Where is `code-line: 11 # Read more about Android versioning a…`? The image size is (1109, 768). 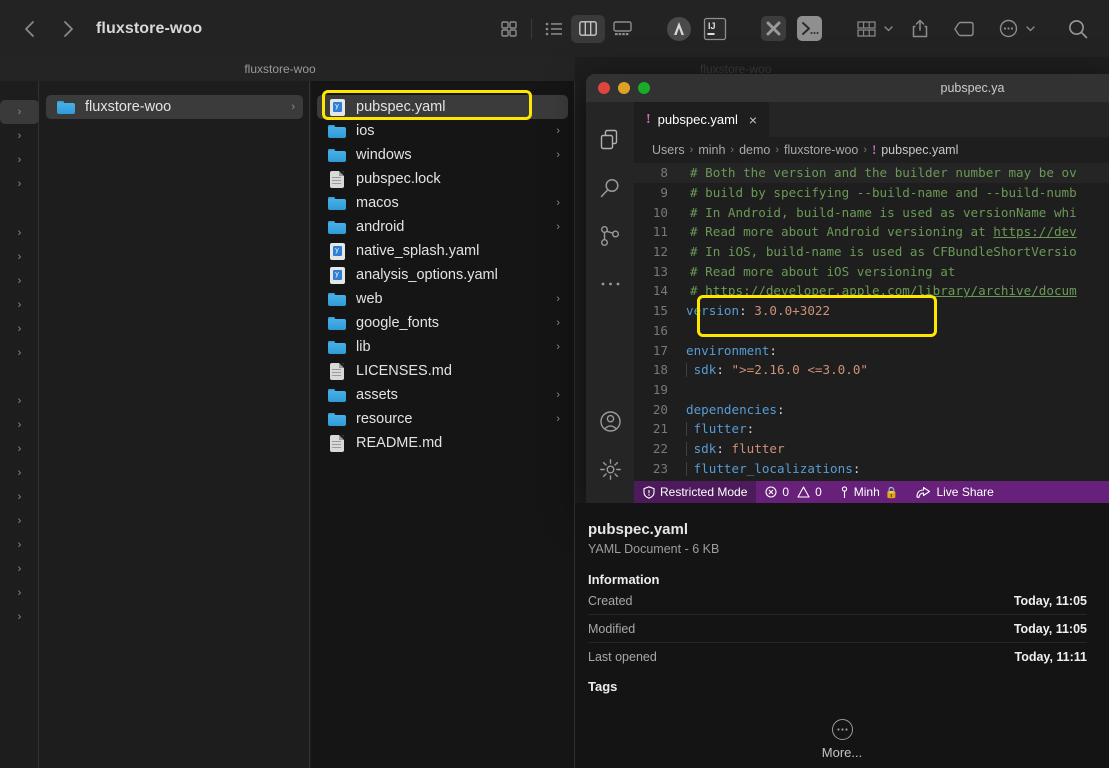 code-line: 11 # Read more about Android versioning a… is located at coordinates (871, 232).